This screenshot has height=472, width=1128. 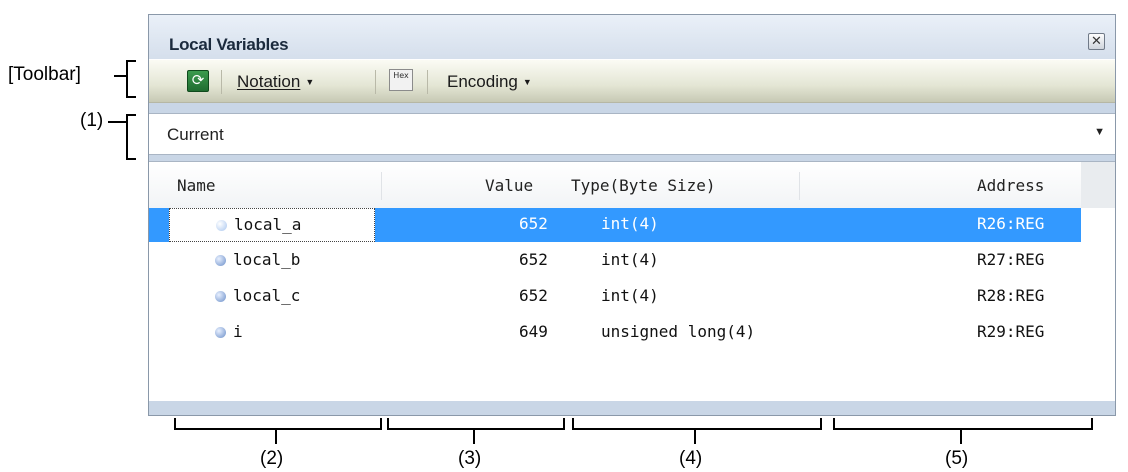 What do you see at coordinates (195, 134) in the screenshot?
I see `scope-select-value: Current` at bounding box center [195, 134].